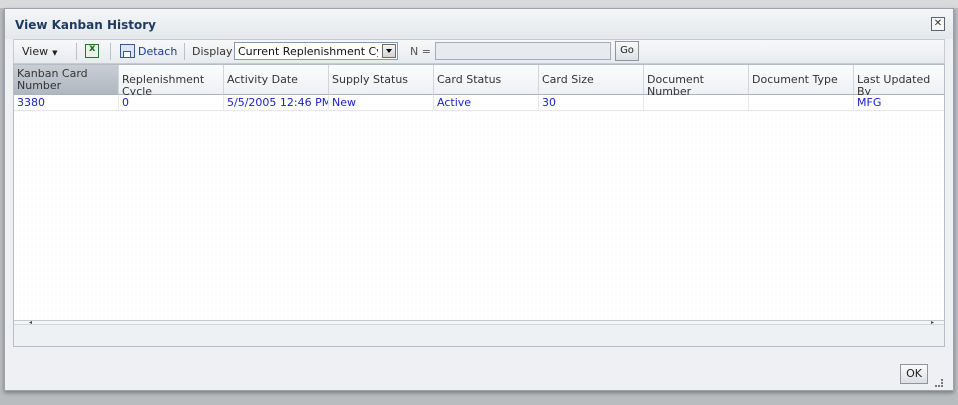 The height and width of the screenshot is (405, 958). What do you see at coordinates (479, 24) in the screenshot?
I see `dialog-title-bar: View Kanban History ✕` at bounding box center [479, 24].